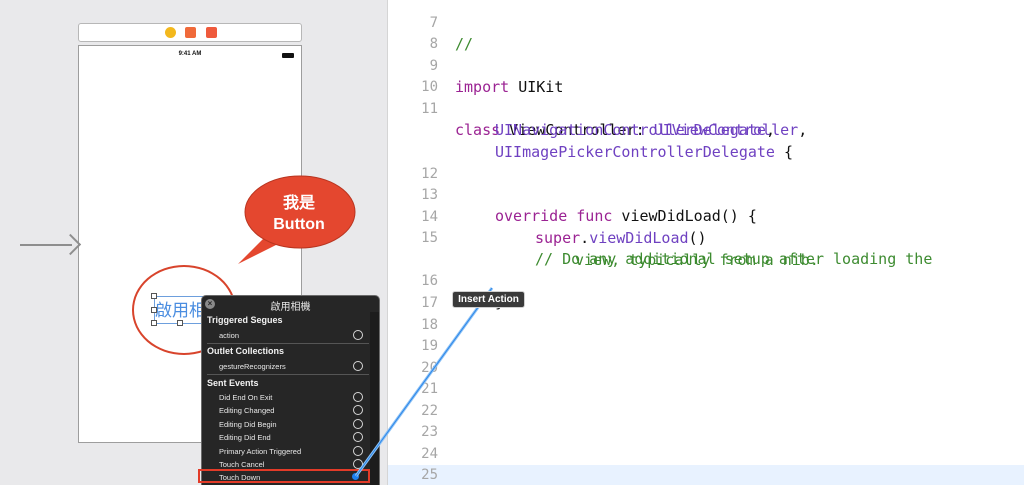 This screenshot has height=485, width=1024. I want to click on code-line-26: 26, so click(706, 475).